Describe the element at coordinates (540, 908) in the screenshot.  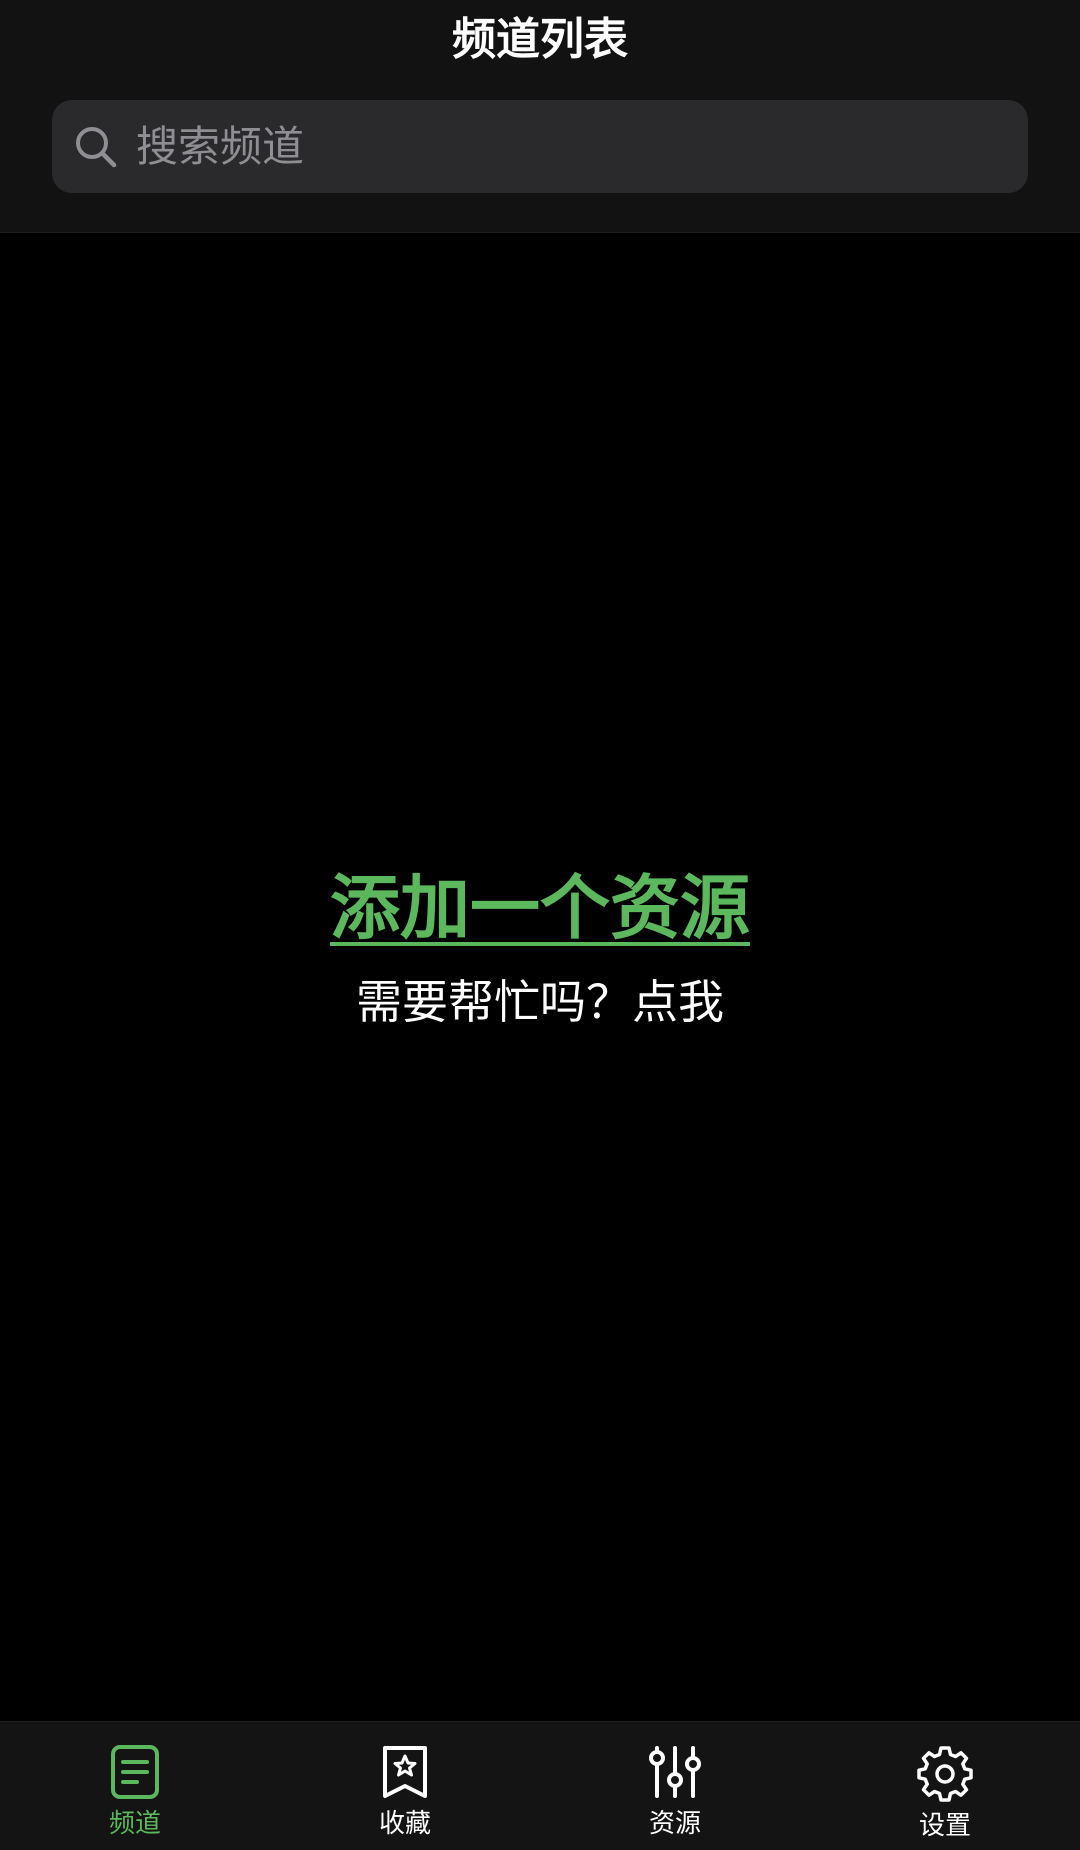
I see `add-source-link: 添加一个资源` at that location.